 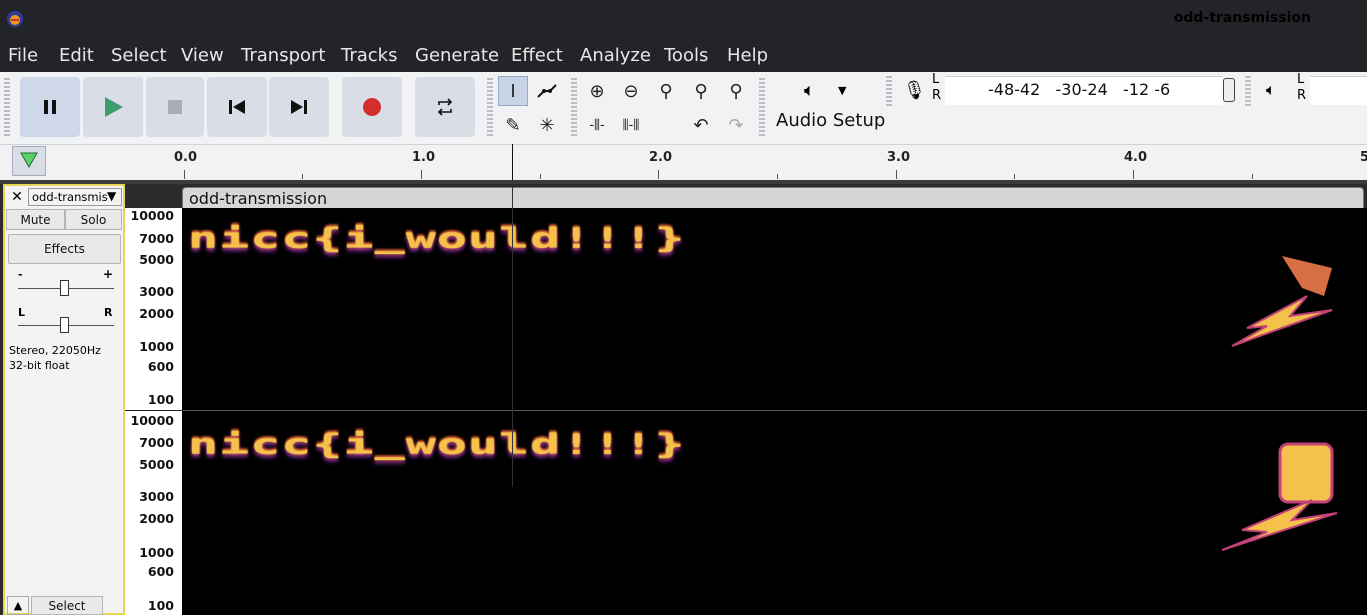 I want to click on mute-button: Mute, so click(x=35, y=219).